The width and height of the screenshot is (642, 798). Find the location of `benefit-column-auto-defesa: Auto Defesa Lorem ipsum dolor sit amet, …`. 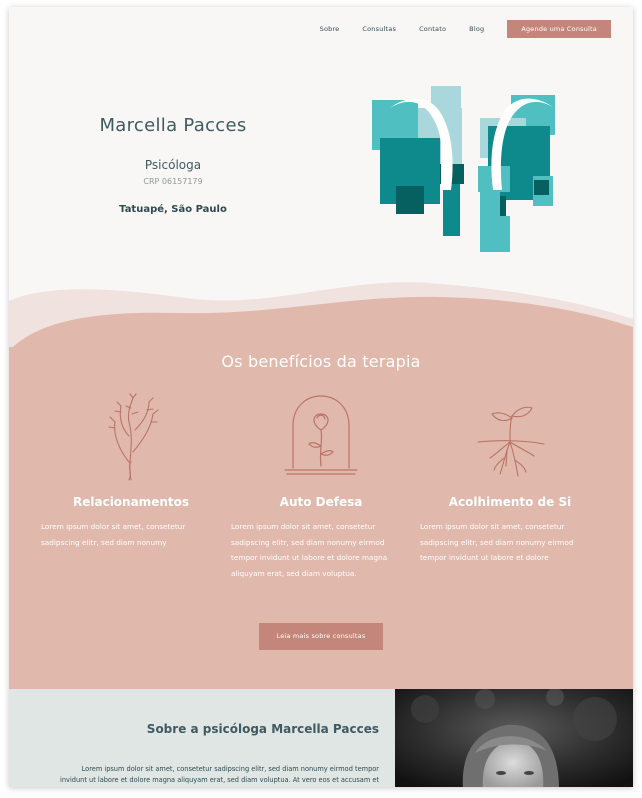

benefit-column-auto-defesa: Auto Defesa Lorem ipsum dolor sit amet, … is located at coordinates (321, 487).